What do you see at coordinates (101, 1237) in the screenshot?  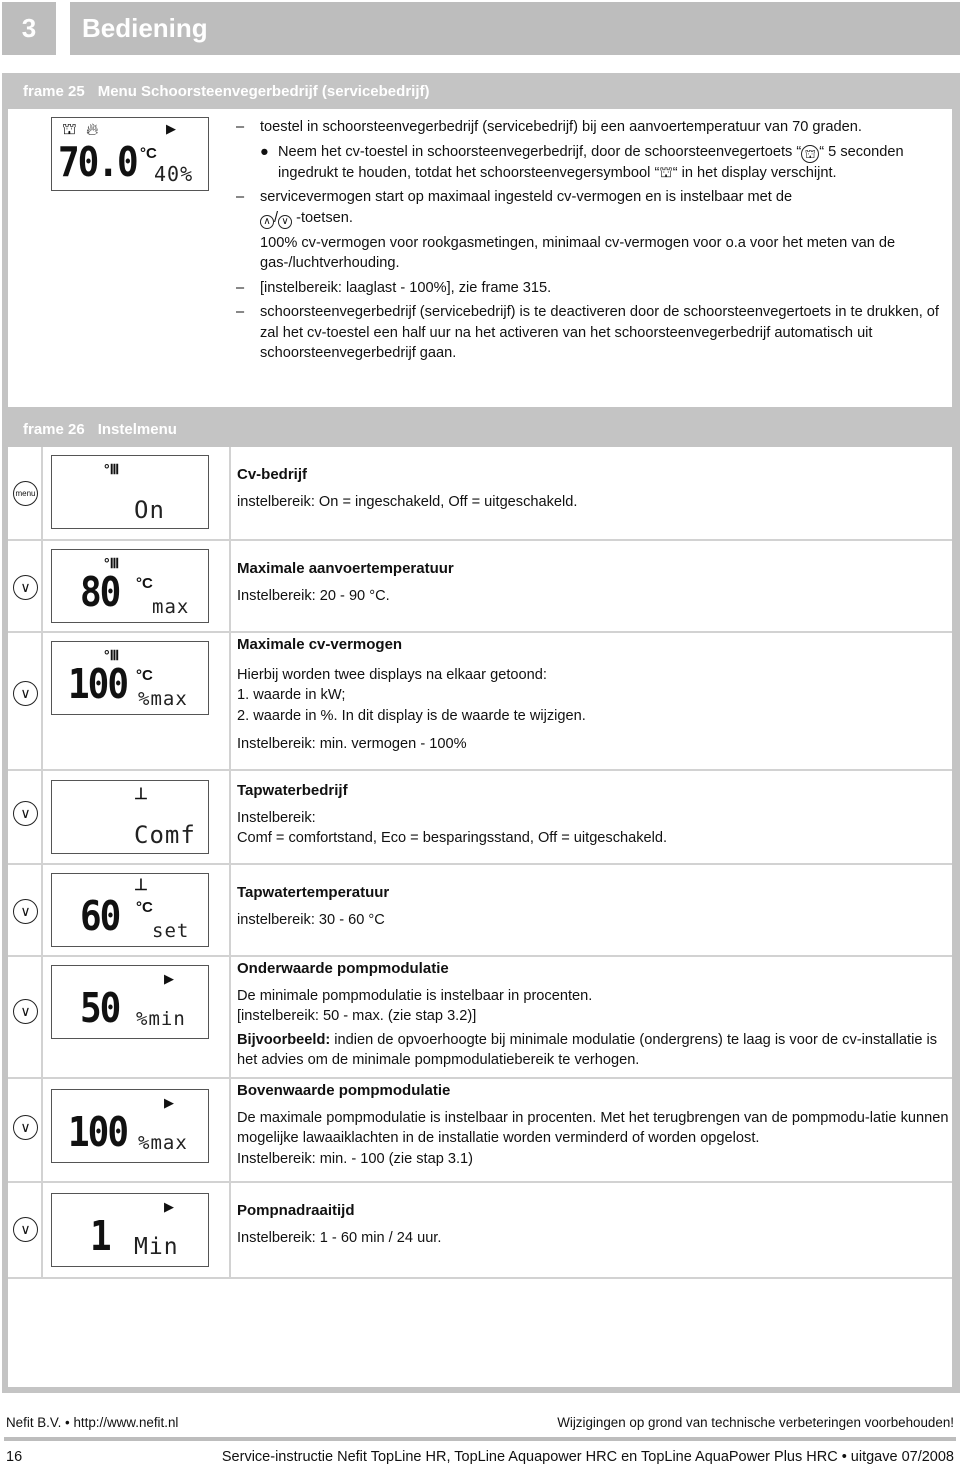 I see `lcd-main-value: 1` at bounding box center [101, 1237].